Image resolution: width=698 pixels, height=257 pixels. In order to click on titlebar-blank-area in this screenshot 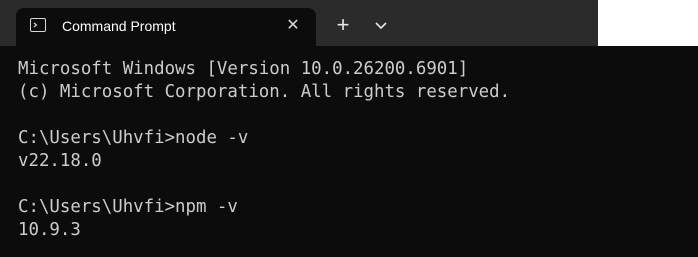, I will do `click(648, 23)`.